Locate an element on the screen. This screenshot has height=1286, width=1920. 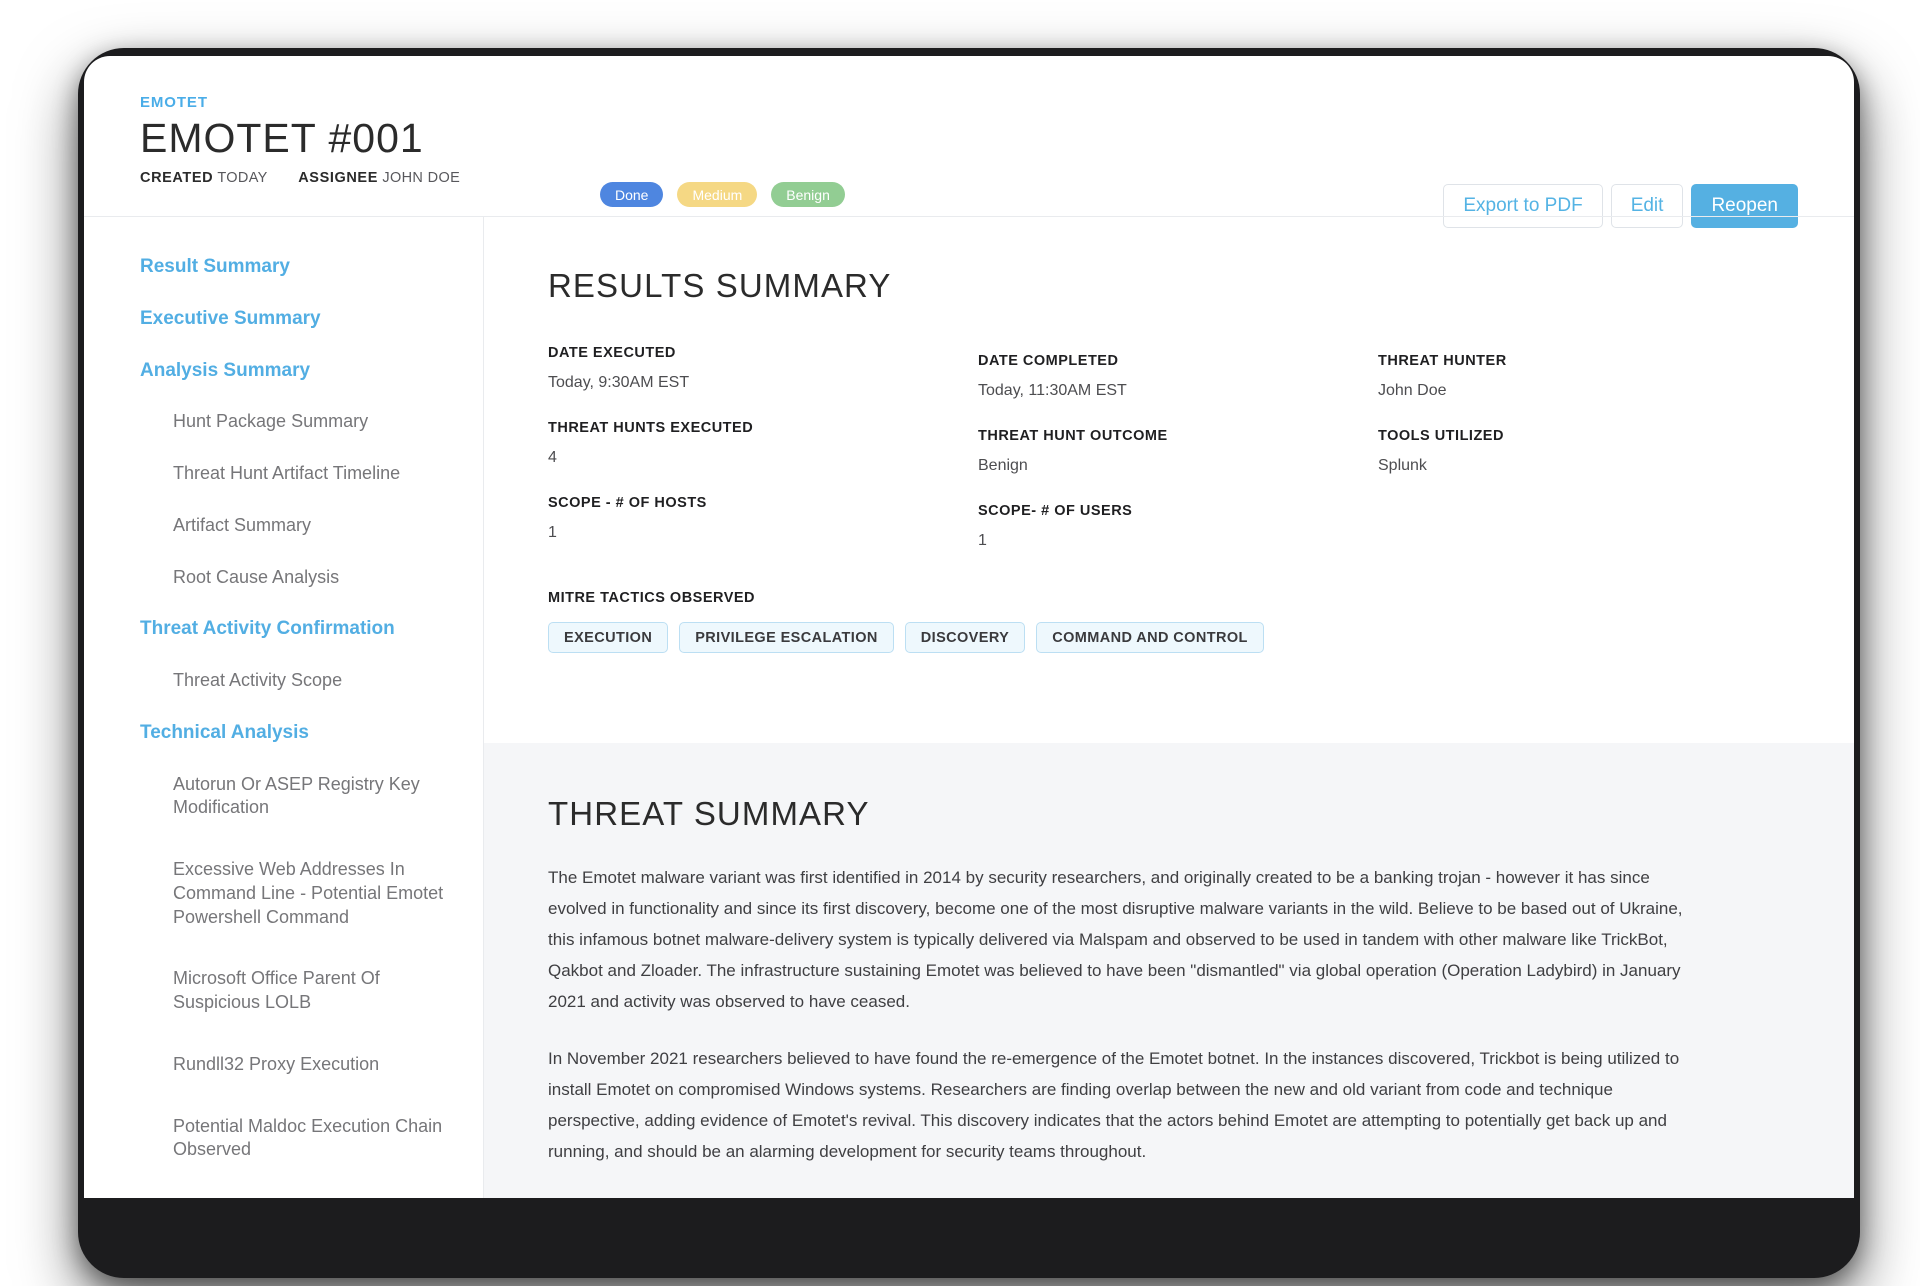
result-field-label: THREAT HUNTS EXECUTED is located at coordinates (651, 428).